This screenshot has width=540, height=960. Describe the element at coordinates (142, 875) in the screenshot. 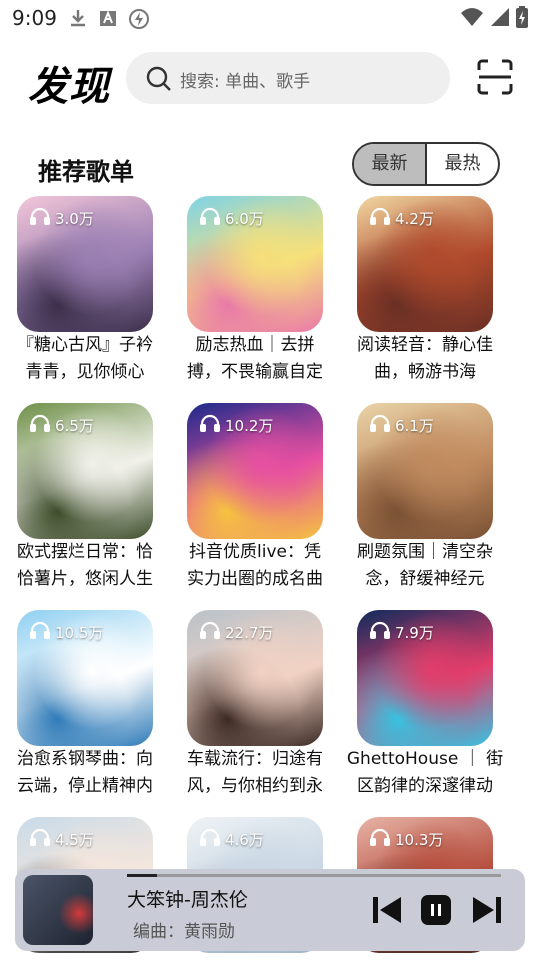

I see `progress-fill` at that location.